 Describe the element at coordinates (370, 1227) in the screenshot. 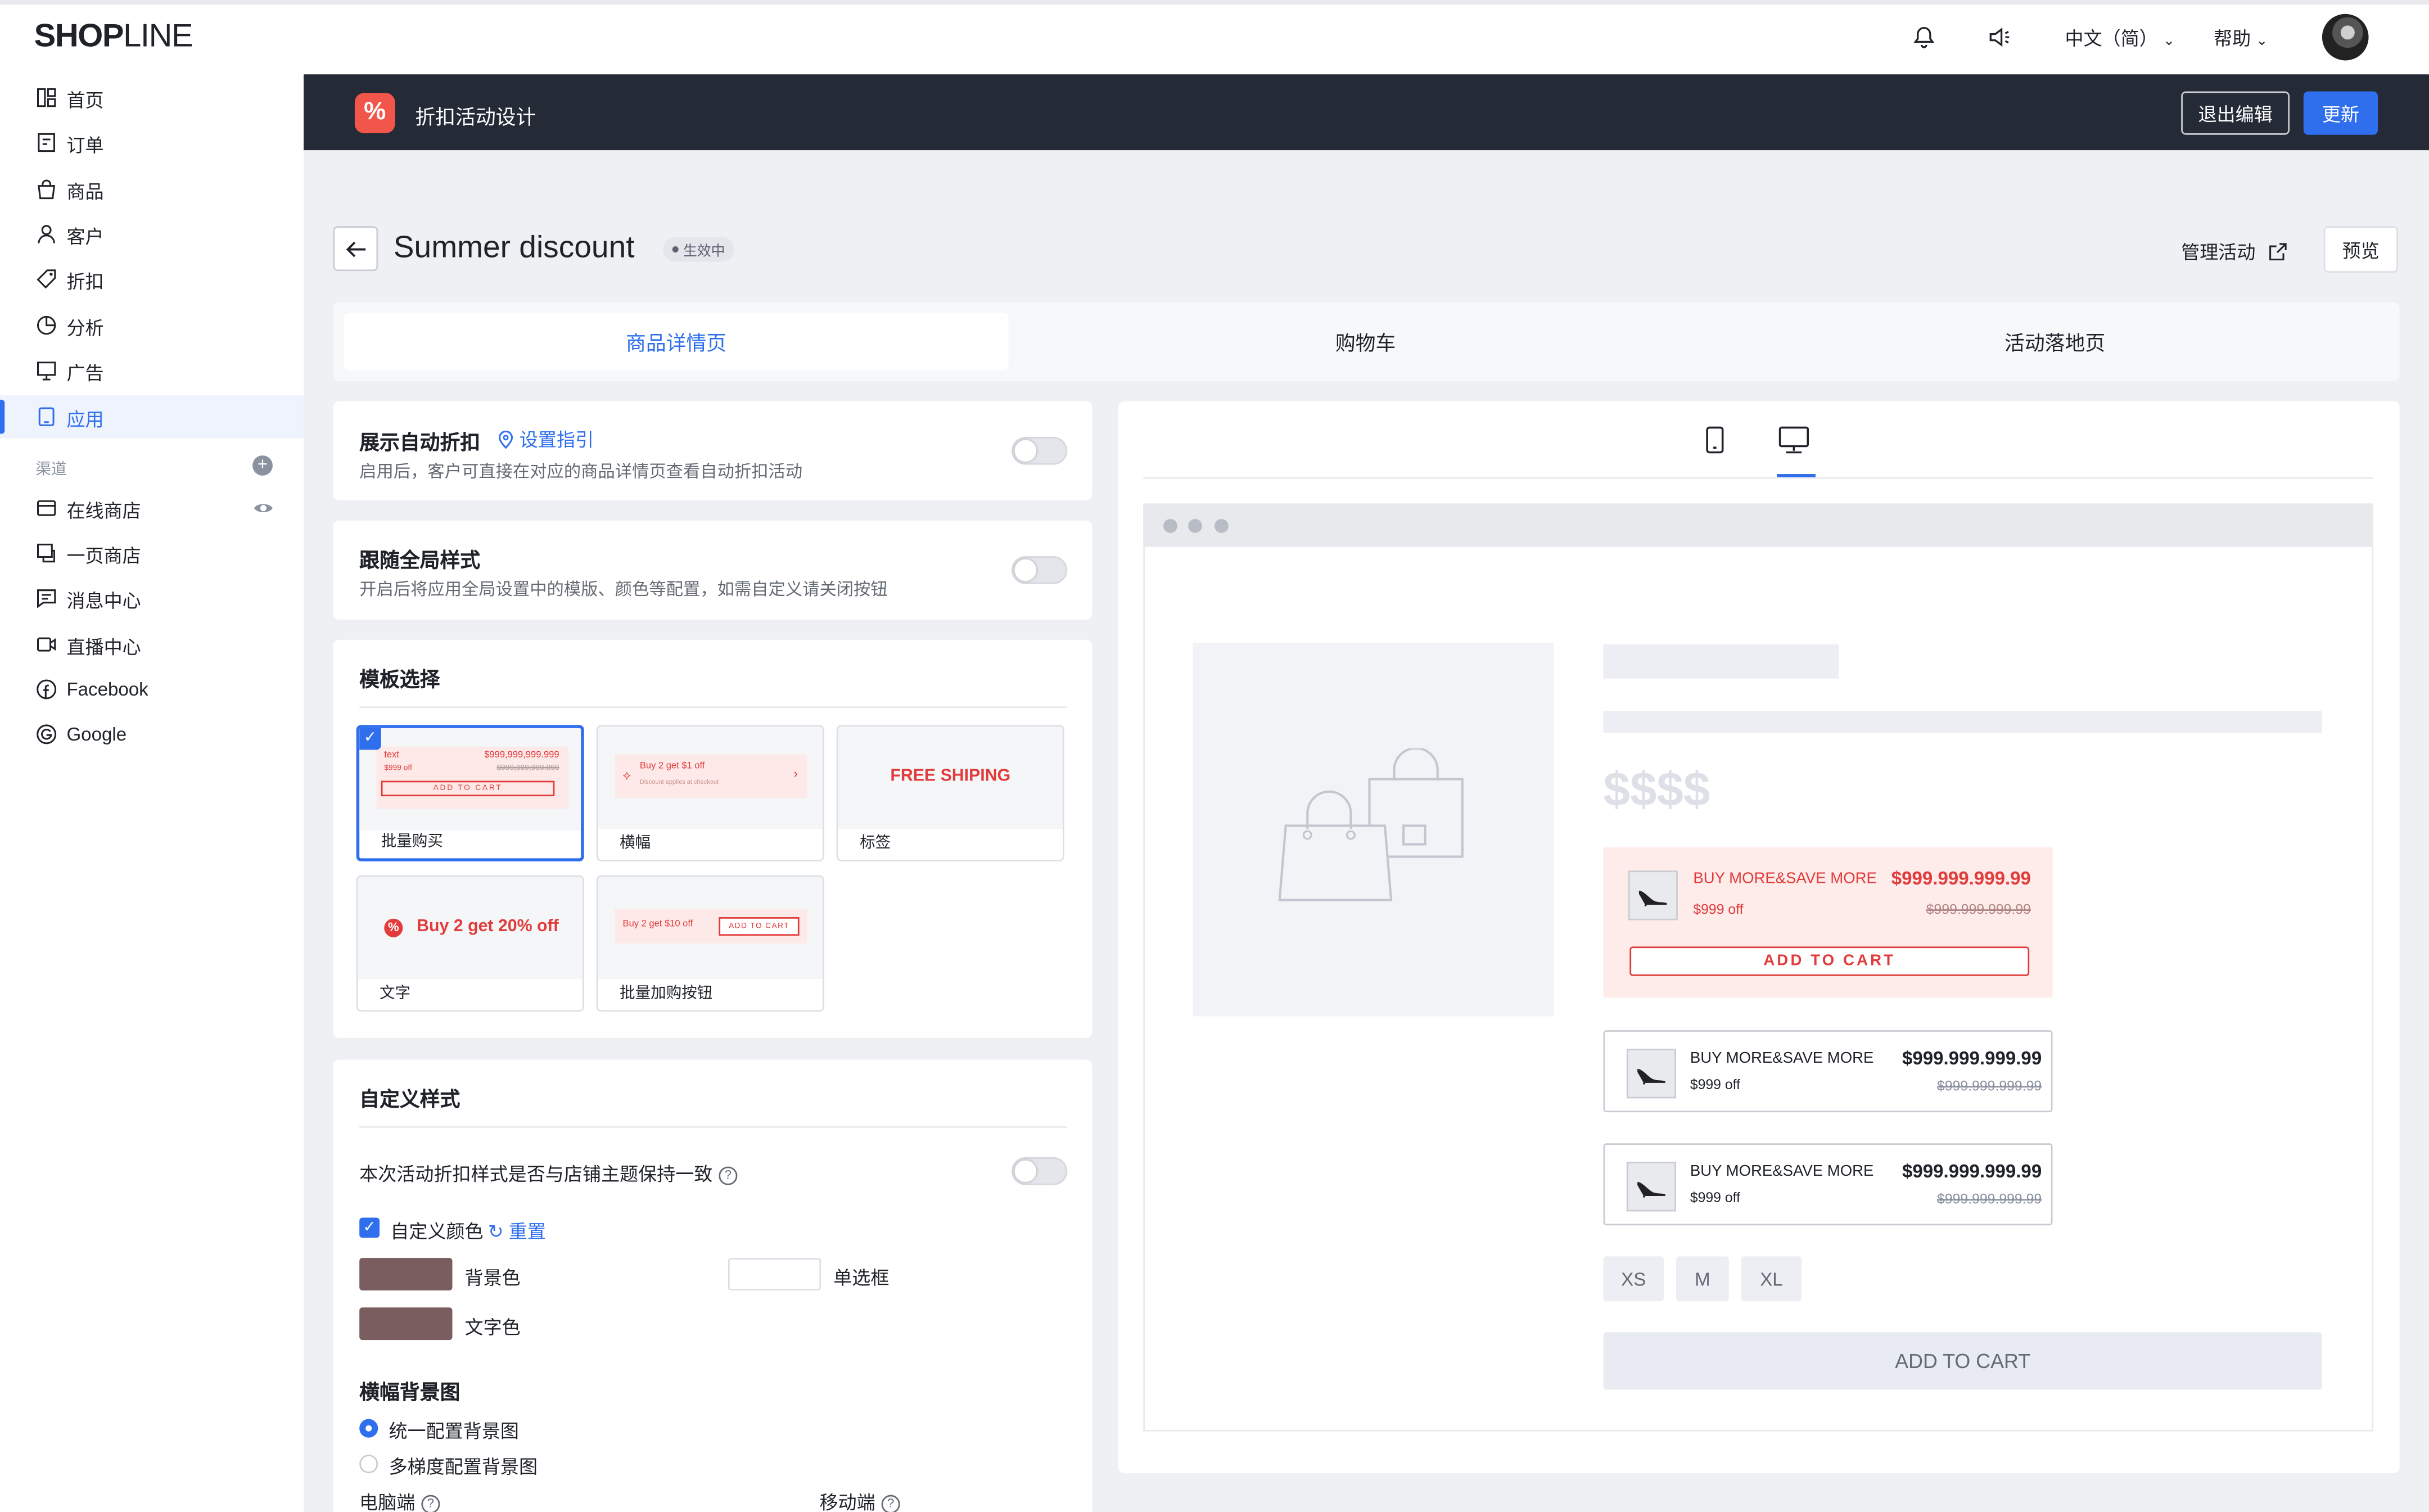

I see `custom-color-checkbox: ✓` at that location.